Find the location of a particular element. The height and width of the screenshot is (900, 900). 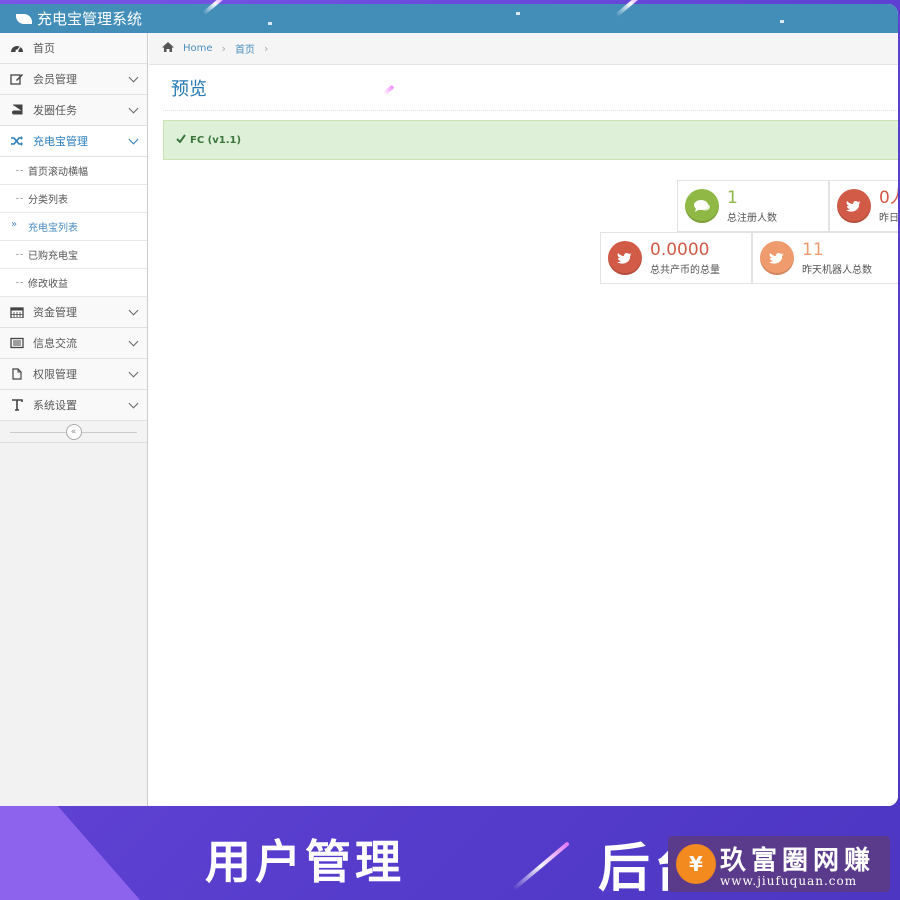

sidebar-item-label: 资金管理 is located at coordinates (55, 312).